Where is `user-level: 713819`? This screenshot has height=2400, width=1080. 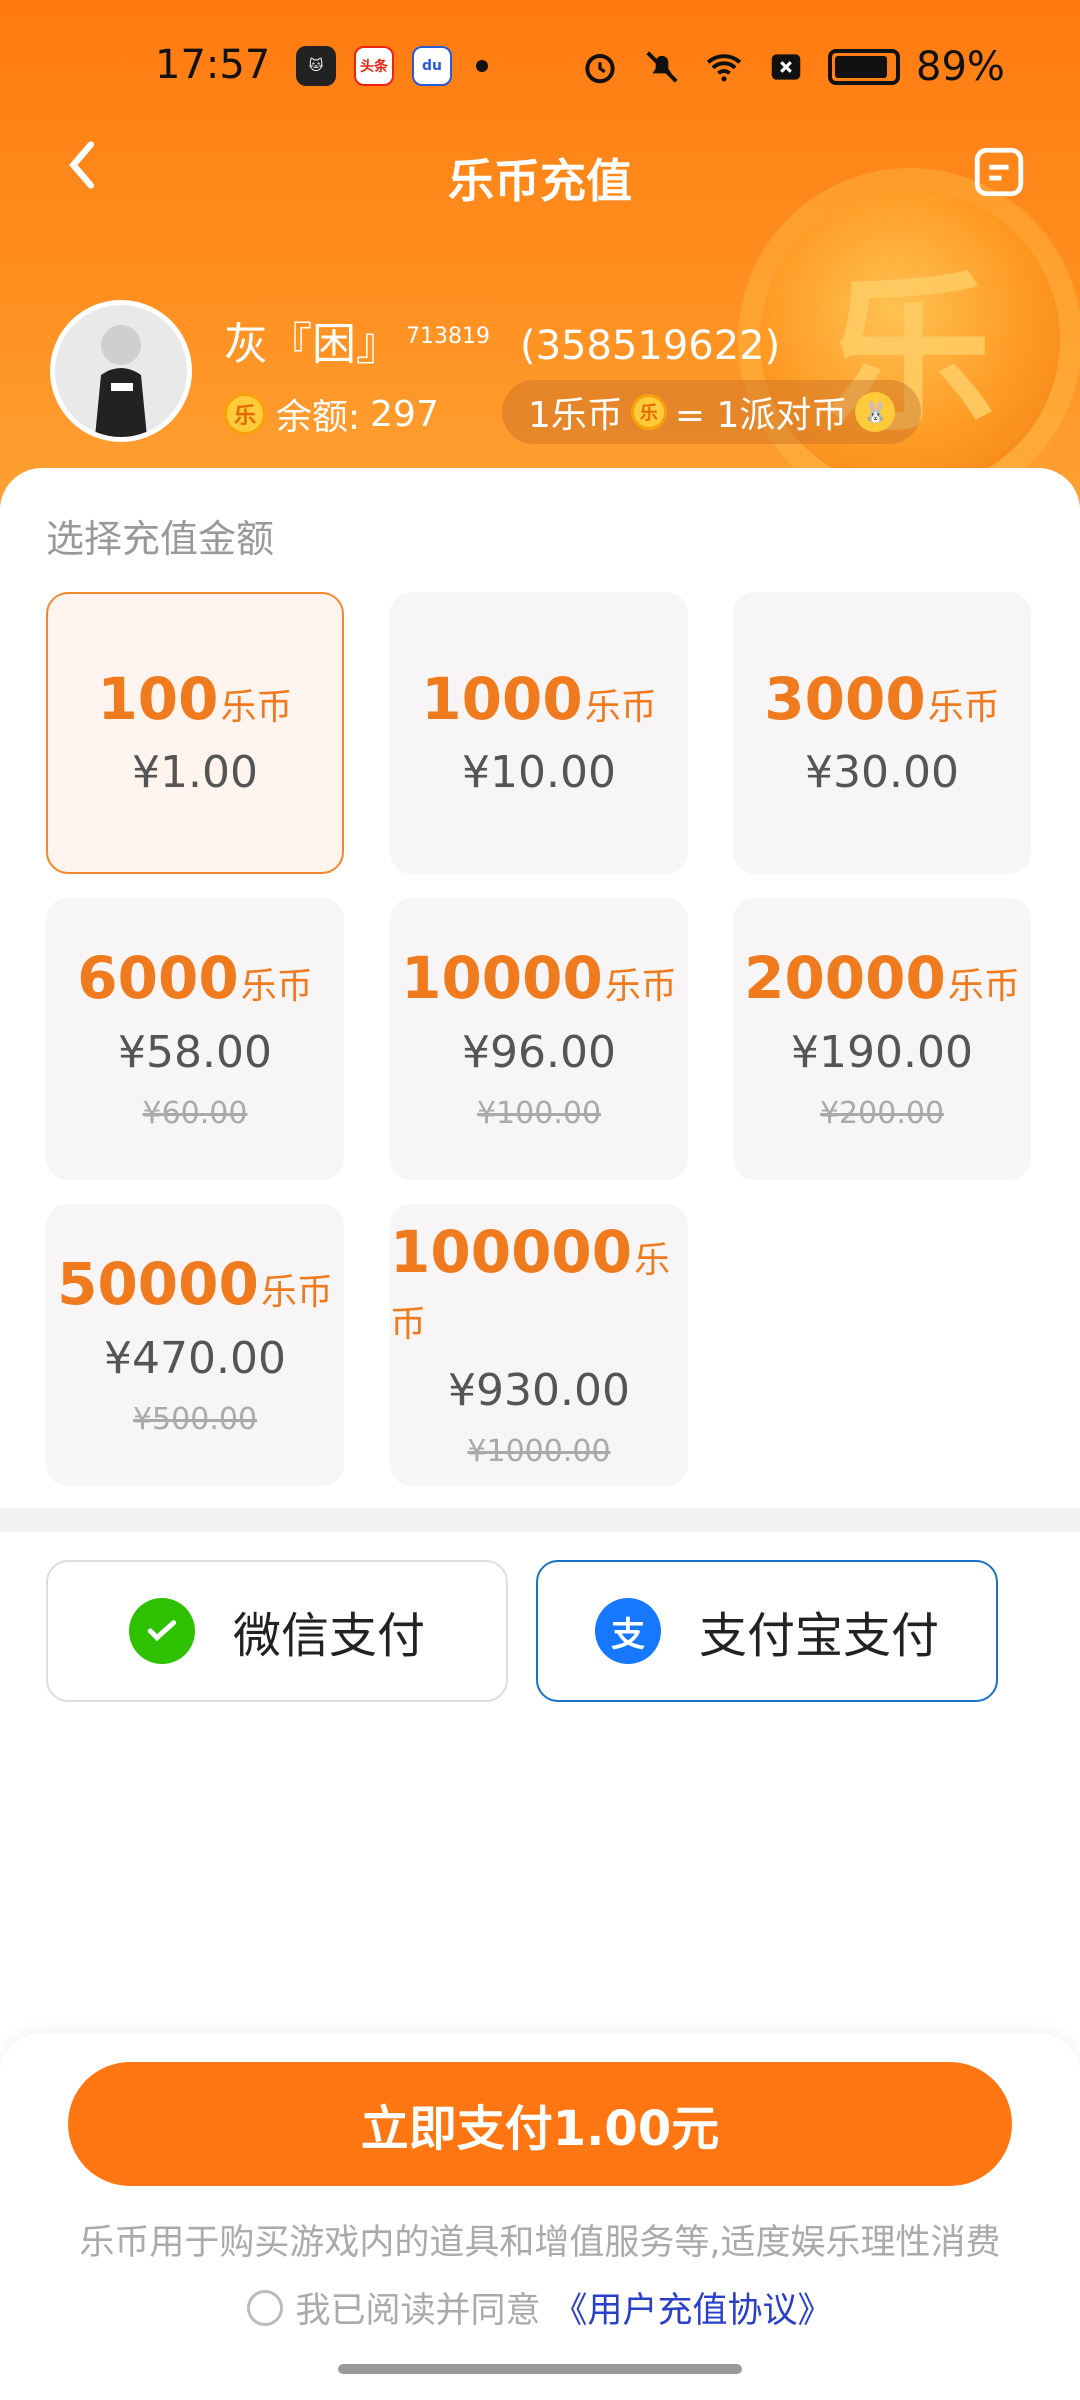
user-level: 713819 is located at coordinates (448, 337).